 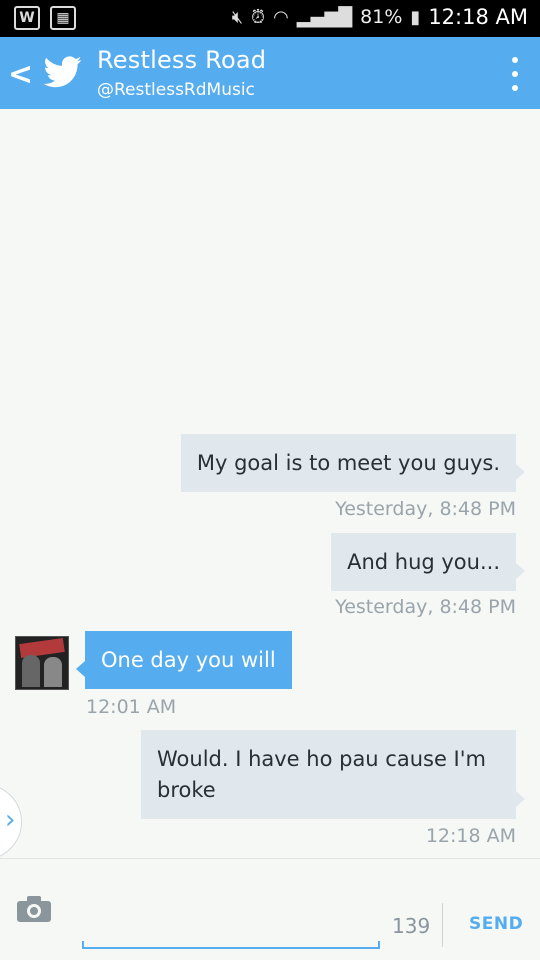 What do you see at coordinates (258, 17) in the screenshot?
I see `alarm-icon: ⏰︎` at bounding box center [258, 17].